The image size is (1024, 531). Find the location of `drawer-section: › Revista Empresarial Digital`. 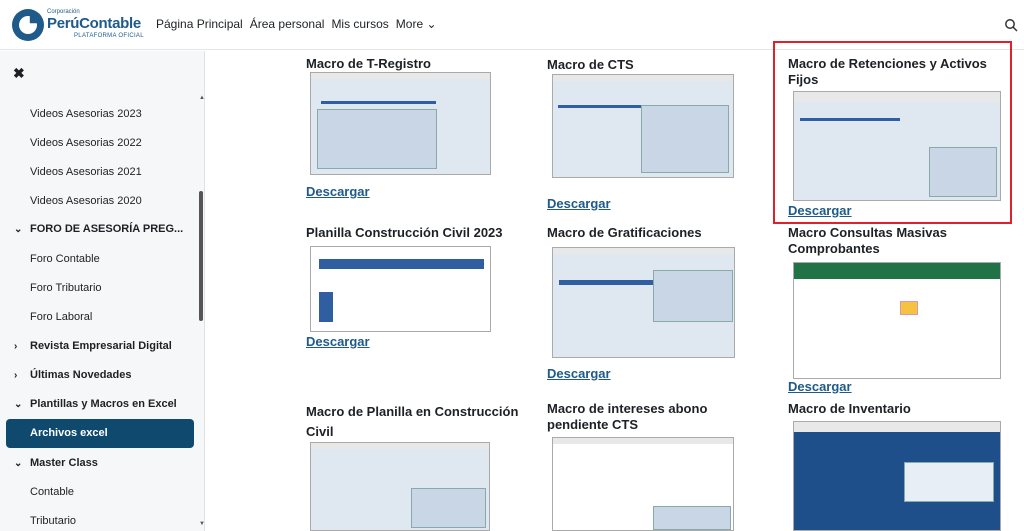

drawer-section: › Revista Empresarial Digital is located at coordinates (93, 346).